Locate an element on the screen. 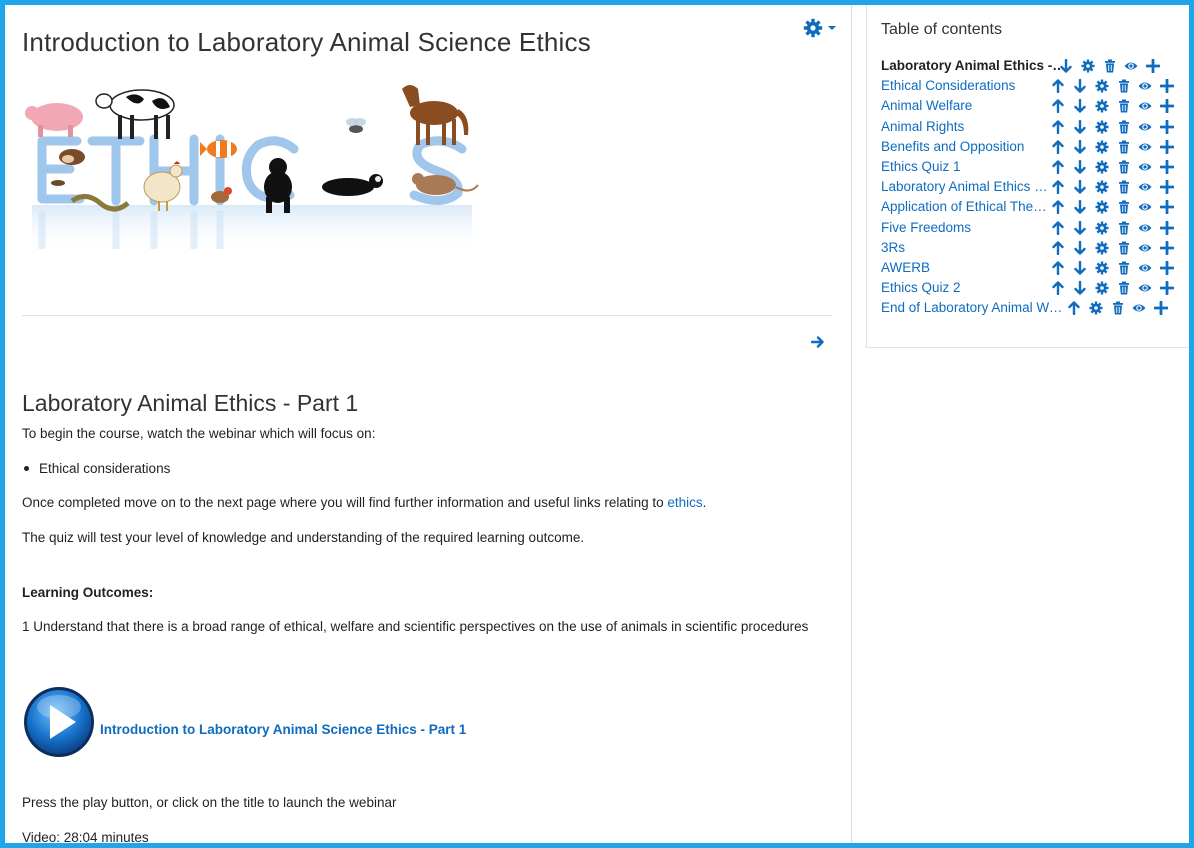 This screenshot has height=848, width=1194. ethics-banner-image is located at coordinates (252, 170).